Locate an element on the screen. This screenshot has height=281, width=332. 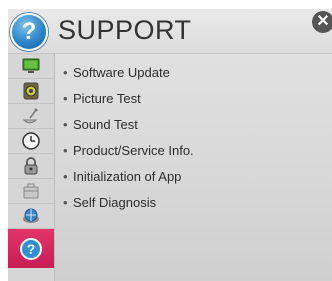
sound-speaker-icon is located at coordinates (31, 91).